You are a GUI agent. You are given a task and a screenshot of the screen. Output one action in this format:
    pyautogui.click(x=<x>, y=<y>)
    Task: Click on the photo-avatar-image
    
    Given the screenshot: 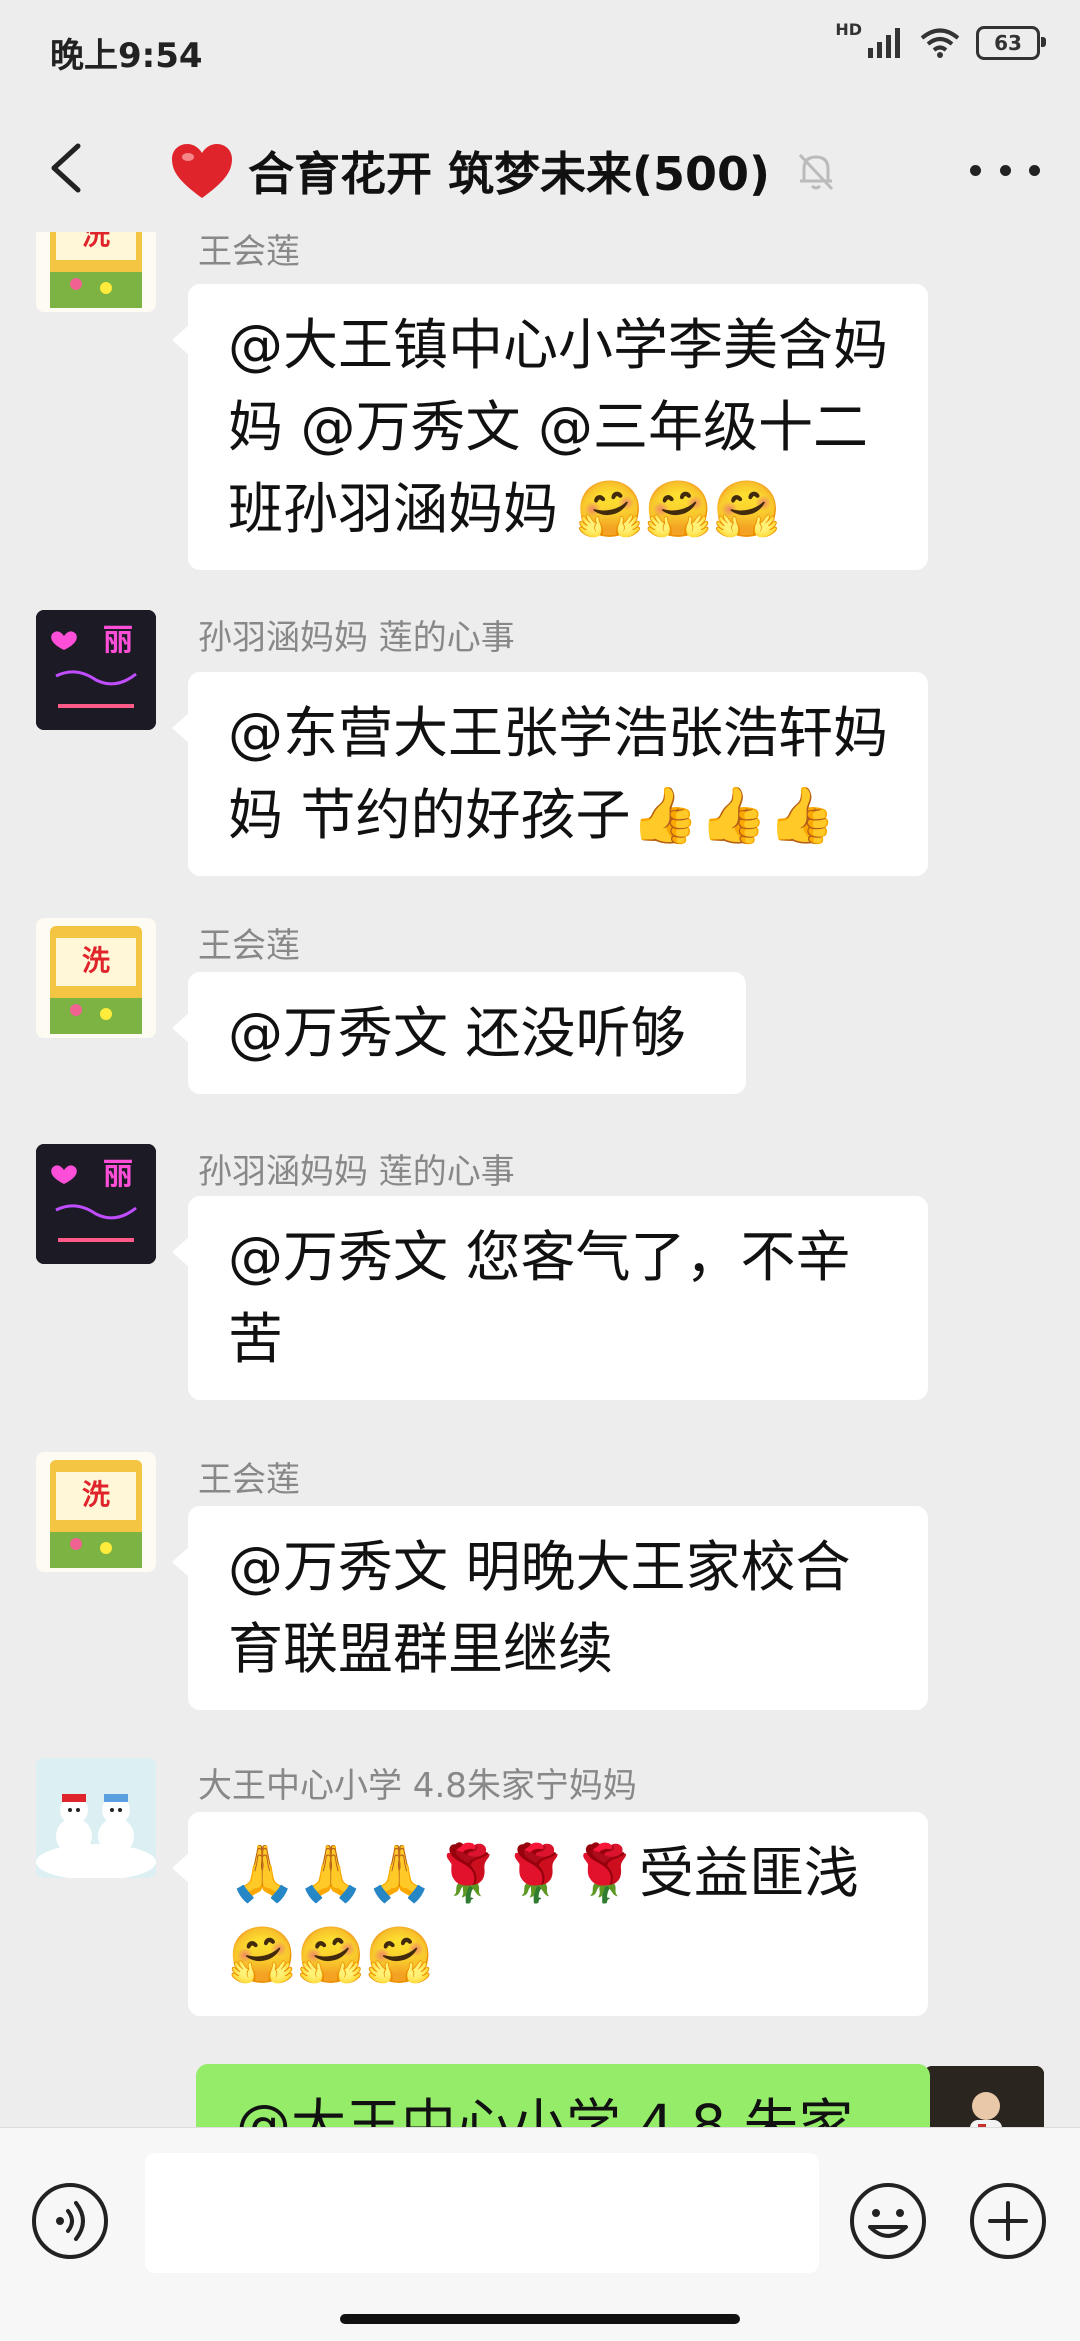 What is the action you would take?
    pyautogui.click(x=984, y=2096)
    